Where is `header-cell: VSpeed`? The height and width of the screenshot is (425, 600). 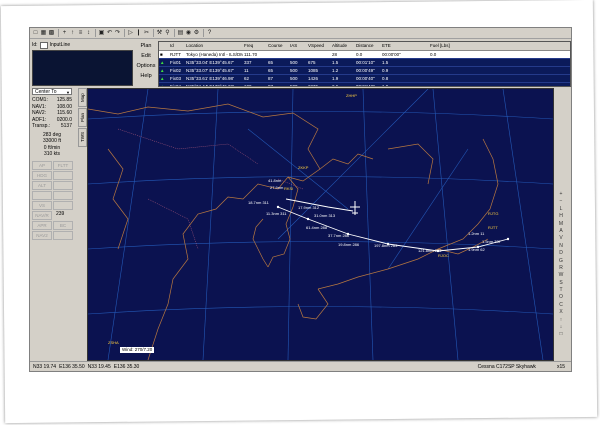
header-cell: VSpeed is located at coordinates (316, 45).